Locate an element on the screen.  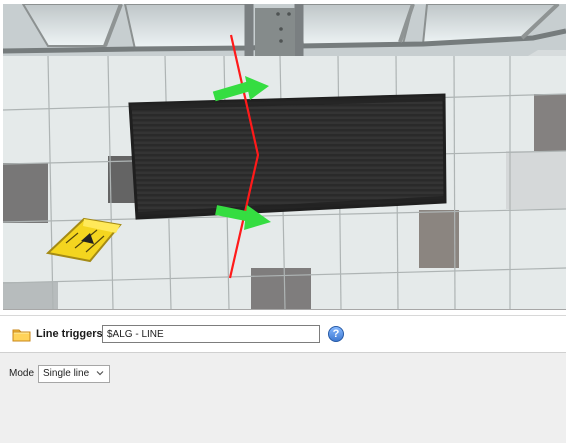
help-icon: ? is located at coordinates (336, 334).